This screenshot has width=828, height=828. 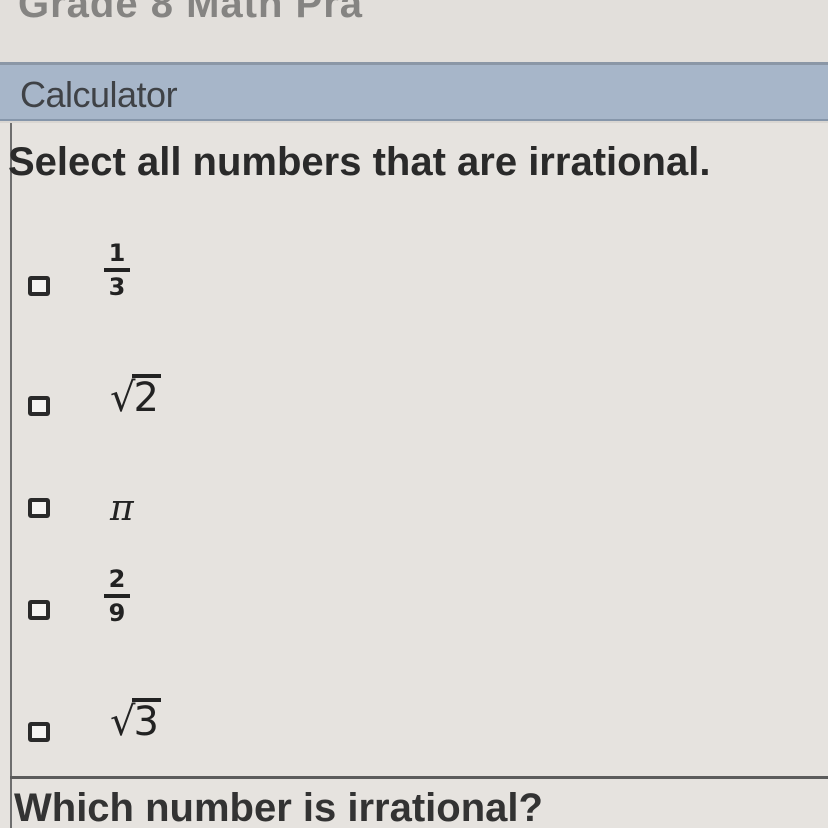 I want to click on fraction-one-third: 1 3, so click(x=117, y=270).